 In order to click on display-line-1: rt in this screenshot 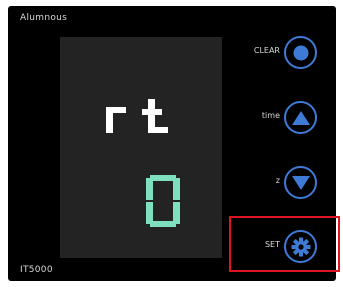, I will do `click(144, 117)`.